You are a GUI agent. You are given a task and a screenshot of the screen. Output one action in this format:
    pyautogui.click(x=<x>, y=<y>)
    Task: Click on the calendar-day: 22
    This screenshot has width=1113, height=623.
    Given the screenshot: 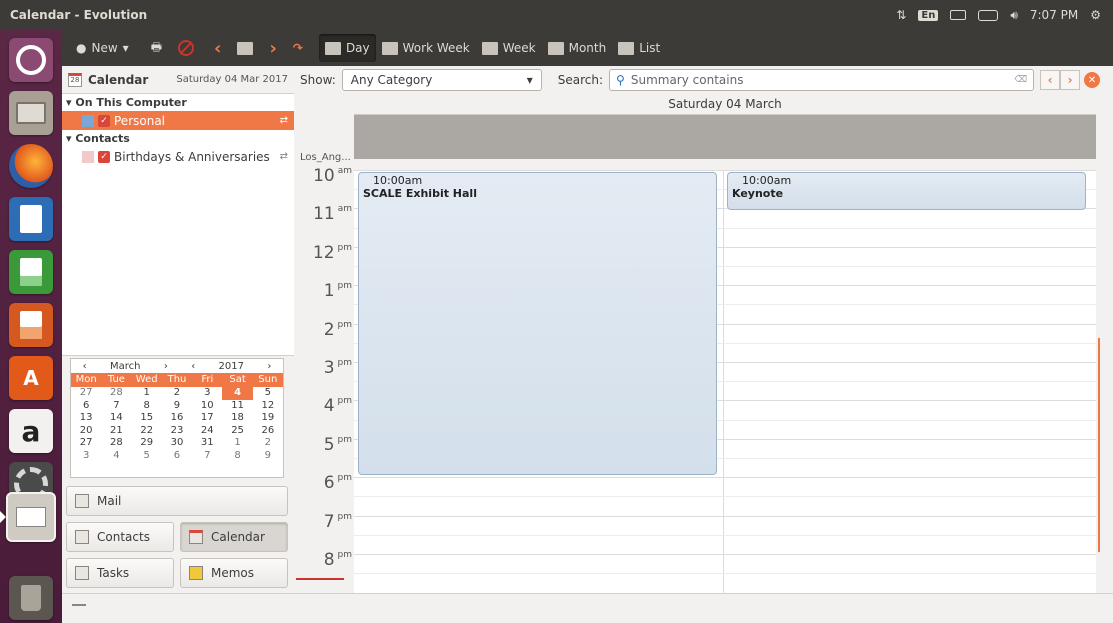 What is the action you would take?
    pyautogui.click(x=147, y=431)
    